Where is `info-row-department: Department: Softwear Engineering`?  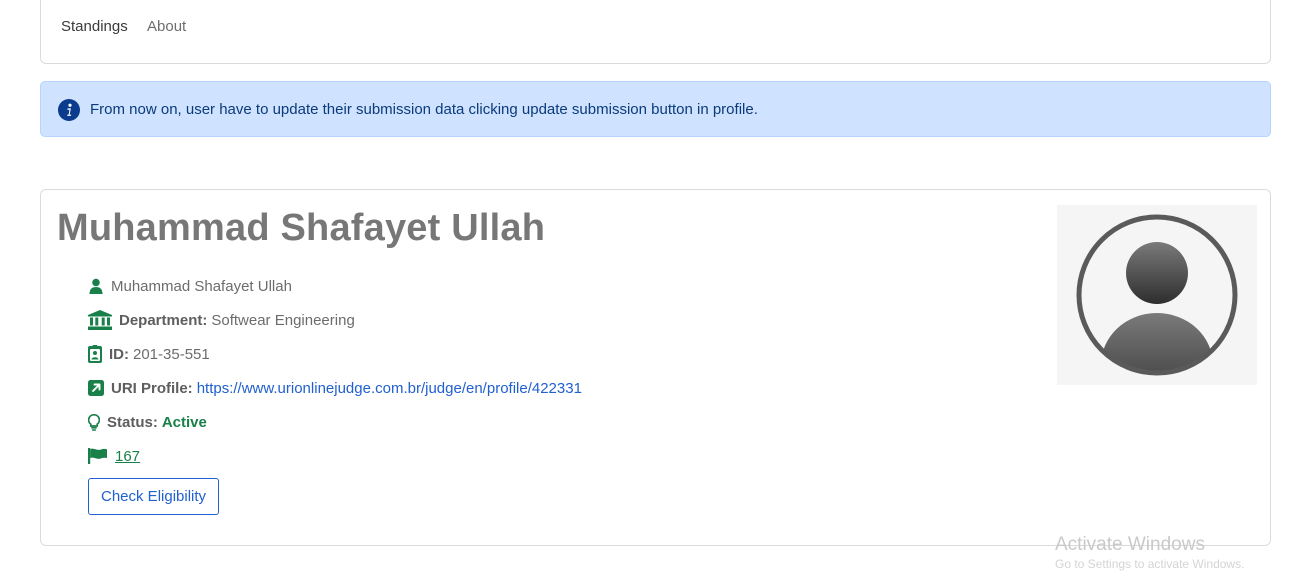 info-row-department: Department: Softwear Engineering is located at coordinates (221, 320).